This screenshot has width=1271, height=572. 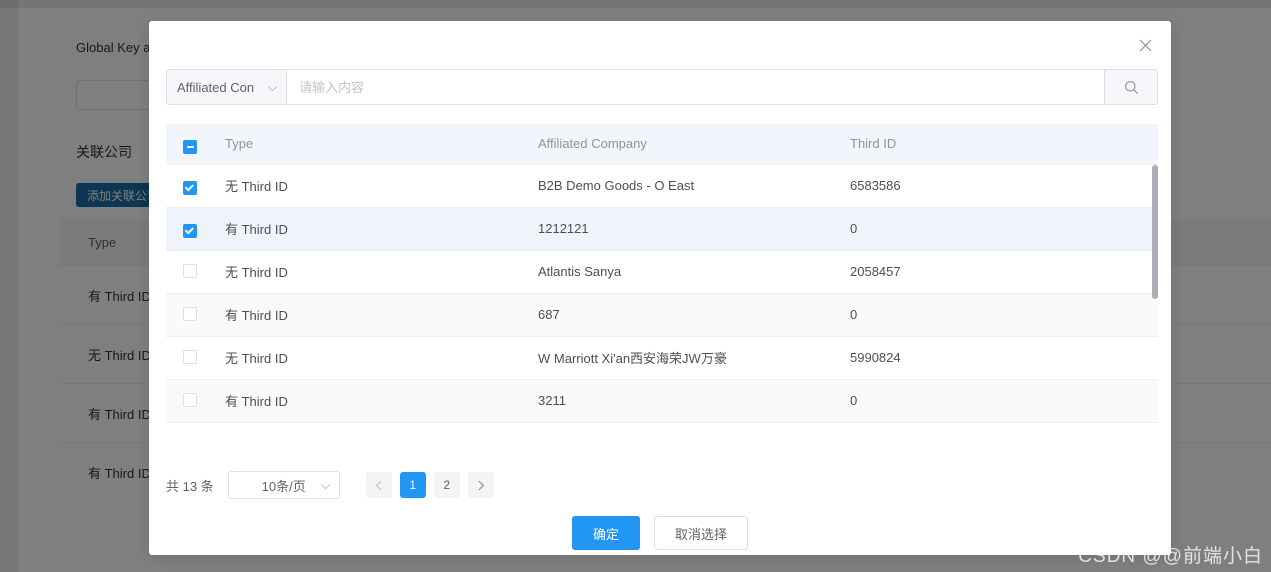 I want to click on cell-third-id: 5990824, so click(x=1004, y=358).